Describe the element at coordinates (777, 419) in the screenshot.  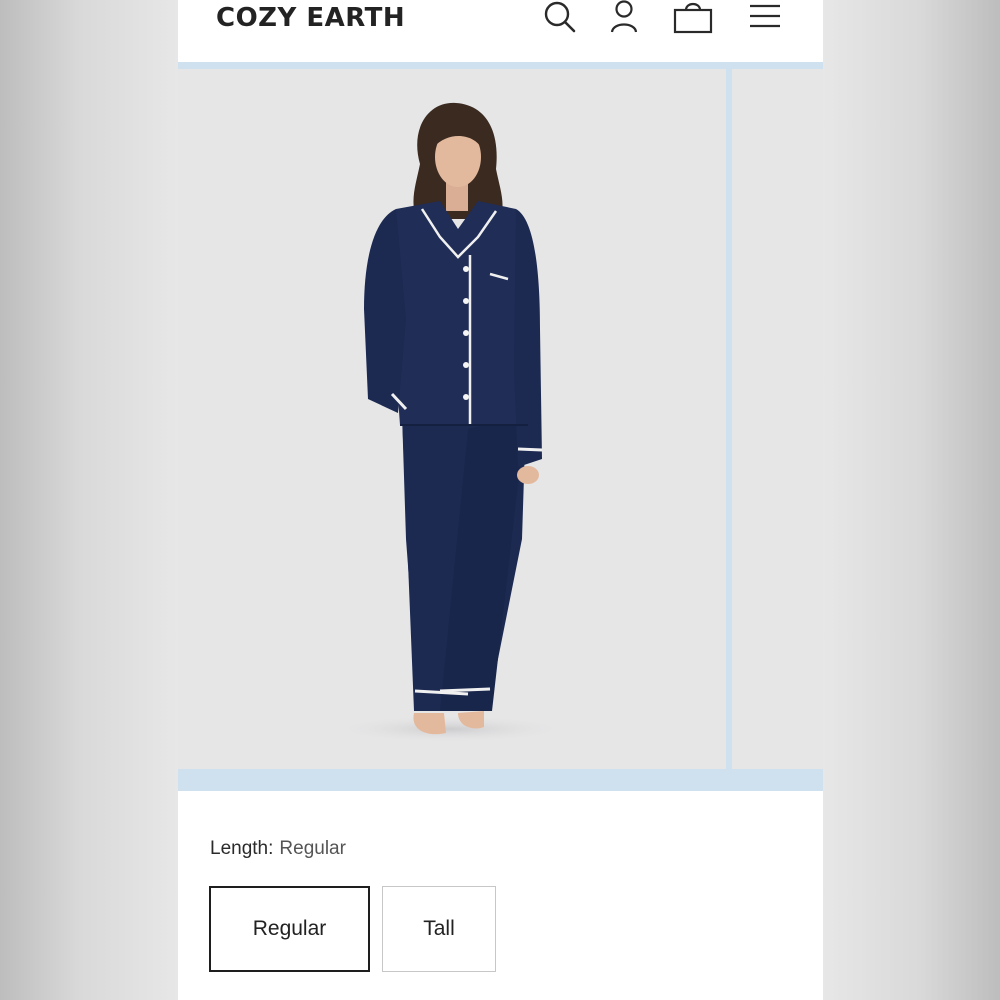
I see `next-product-photo` at that location.